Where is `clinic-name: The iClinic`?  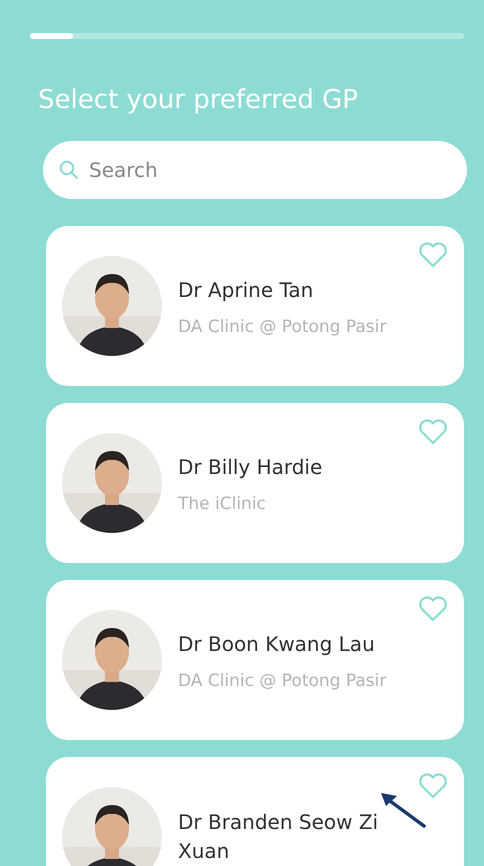 clinic-name: The iClinic is located at coordinates (222, 504).